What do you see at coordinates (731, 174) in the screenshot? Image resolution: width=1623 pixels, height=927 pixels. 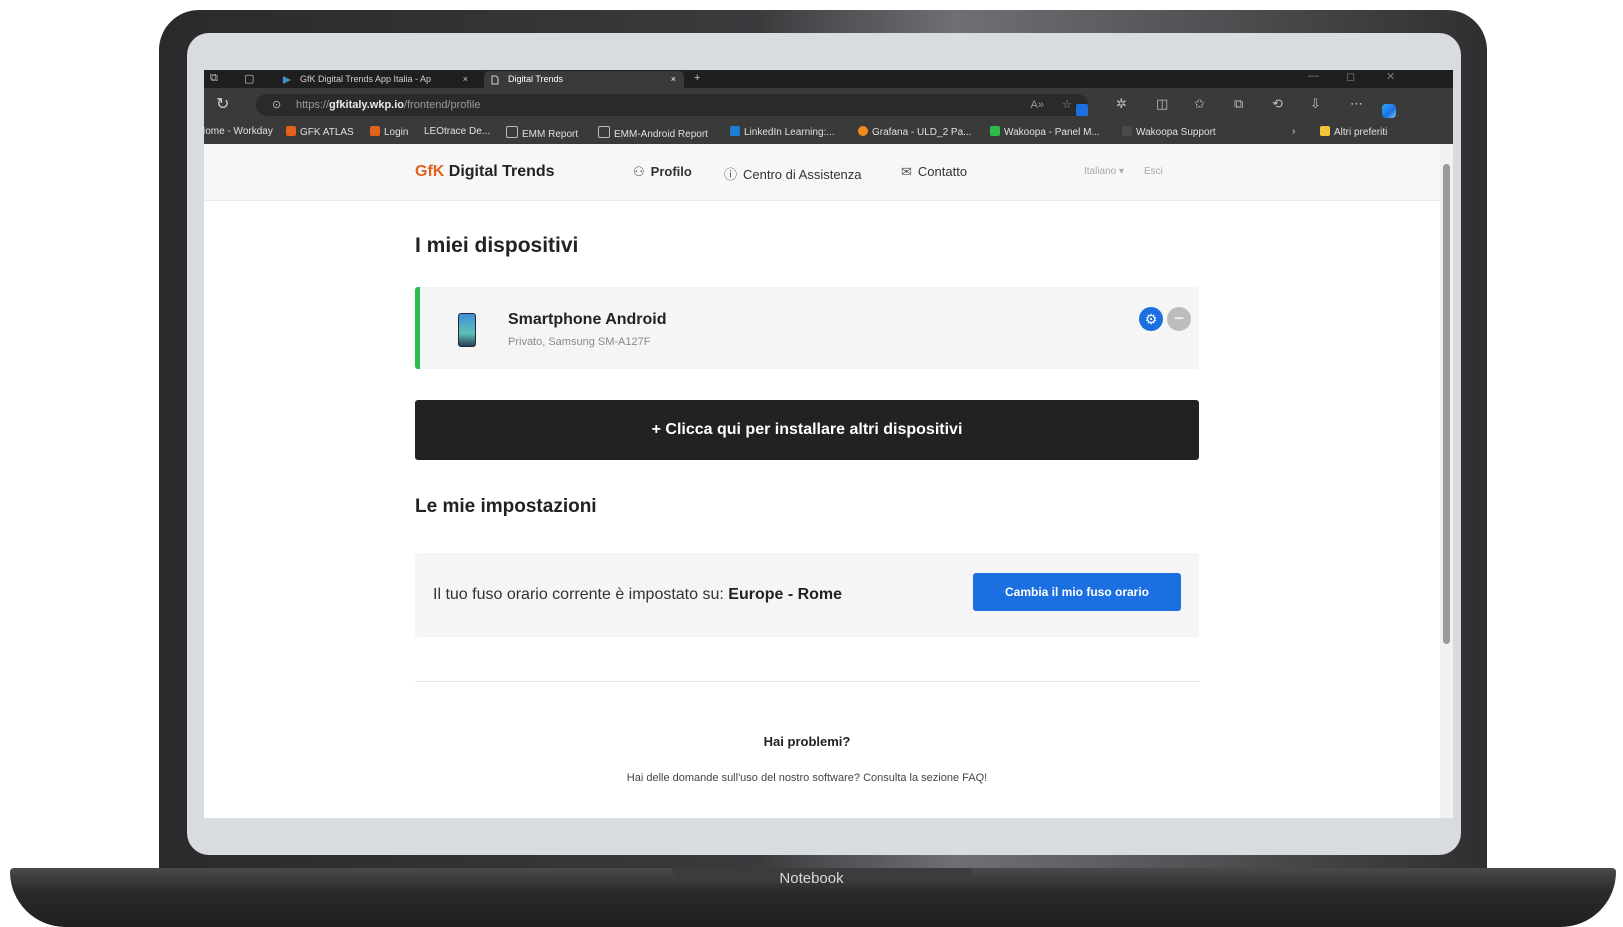 I see `help-circle-icon: ⓘ` at bounding box center [731, 174].